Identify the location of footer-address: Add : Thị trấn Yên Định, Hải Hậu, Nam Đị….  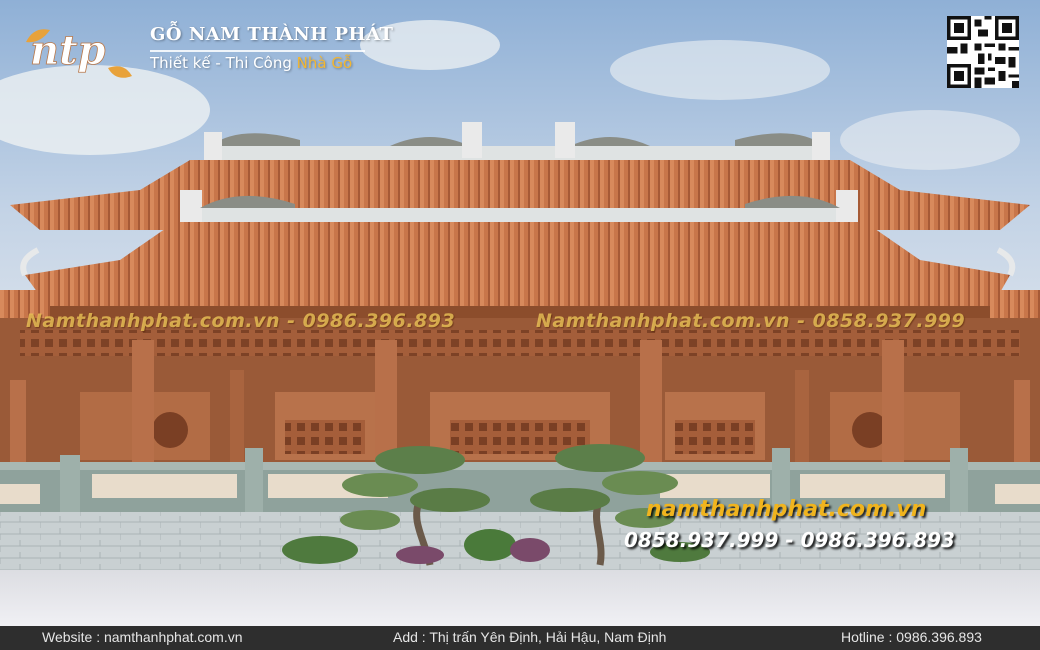
(530, 637).